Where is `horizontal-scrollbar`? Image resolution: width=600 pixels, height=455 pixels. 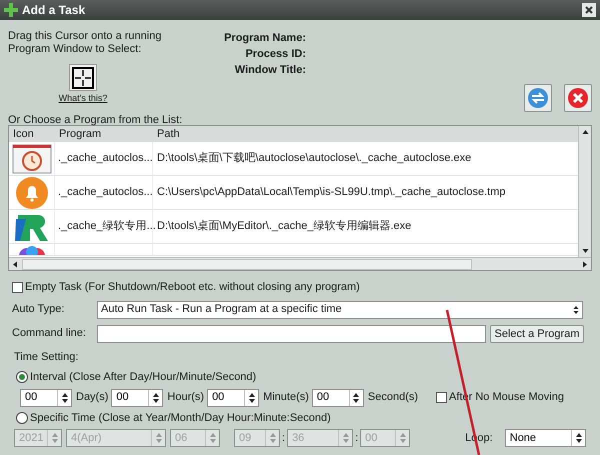
horizontal-scrollbar is located at coordinates (300, 263).